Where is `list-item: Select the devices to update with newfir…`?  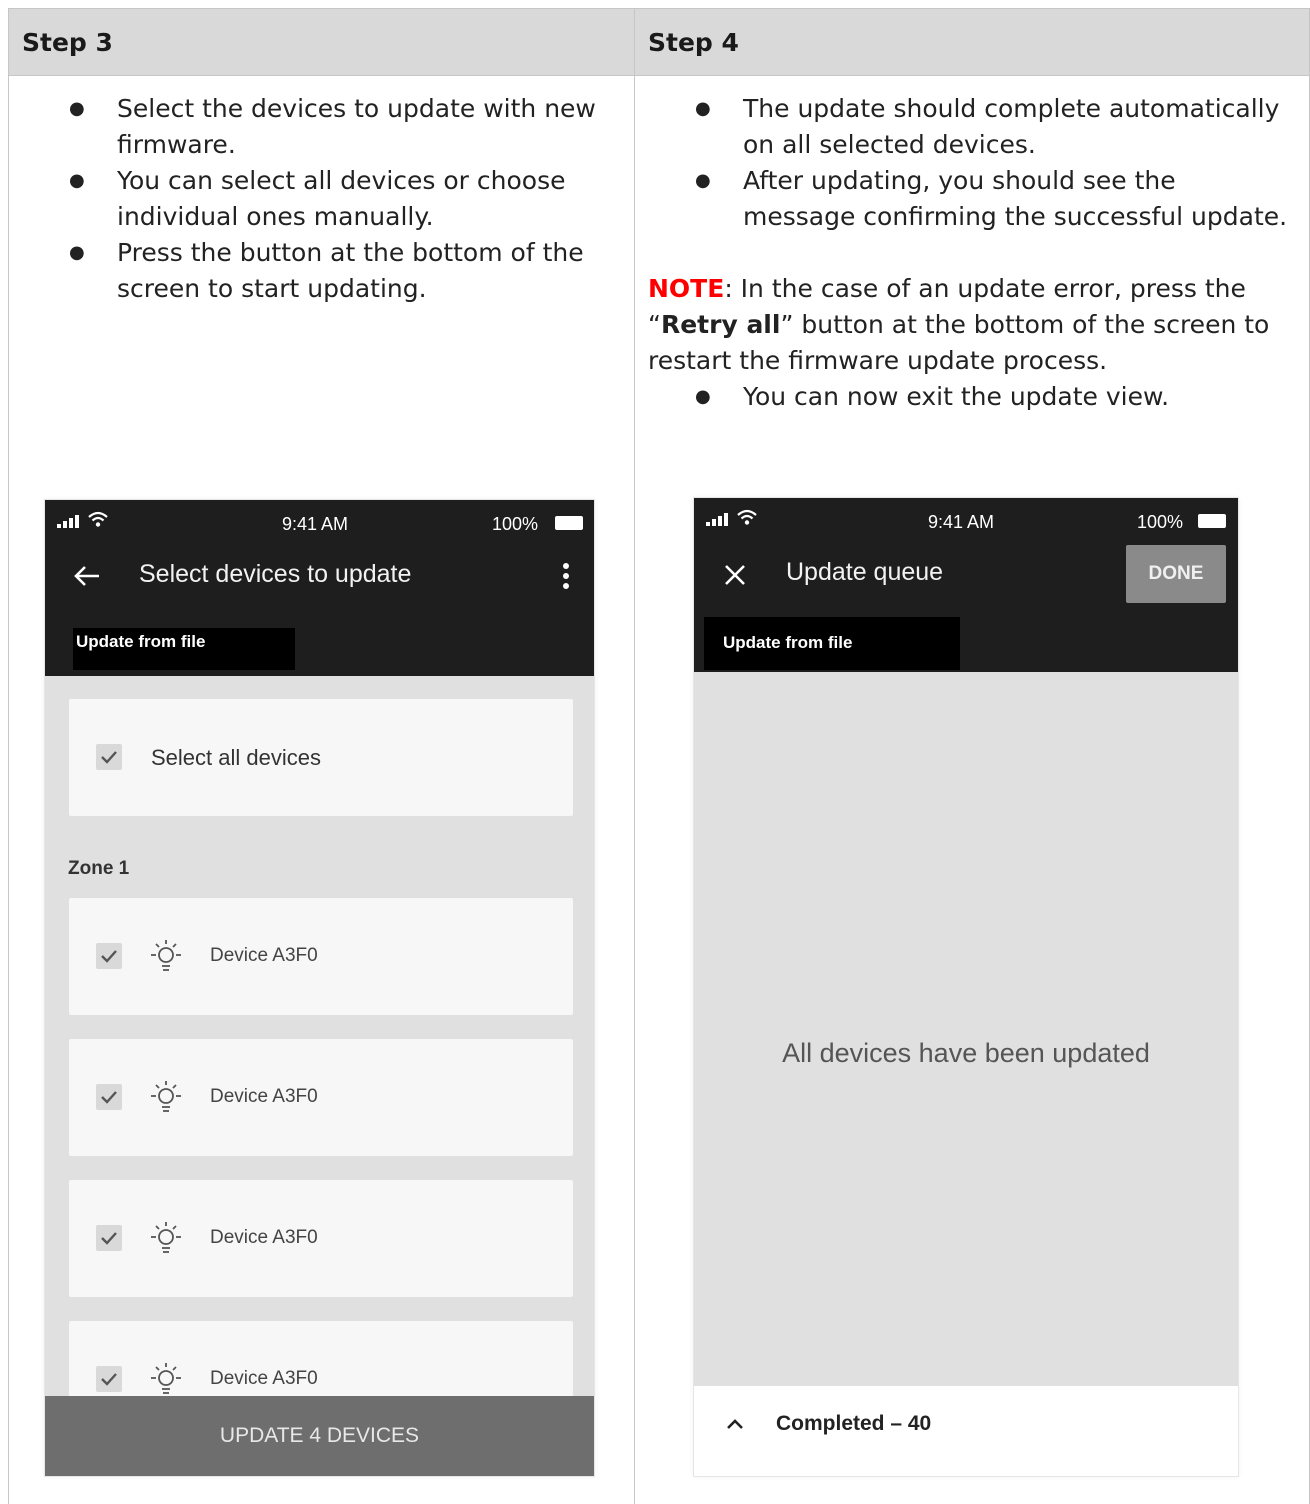
list-item: Select the devices to update with newfir… is located at coordinates (343, 127).